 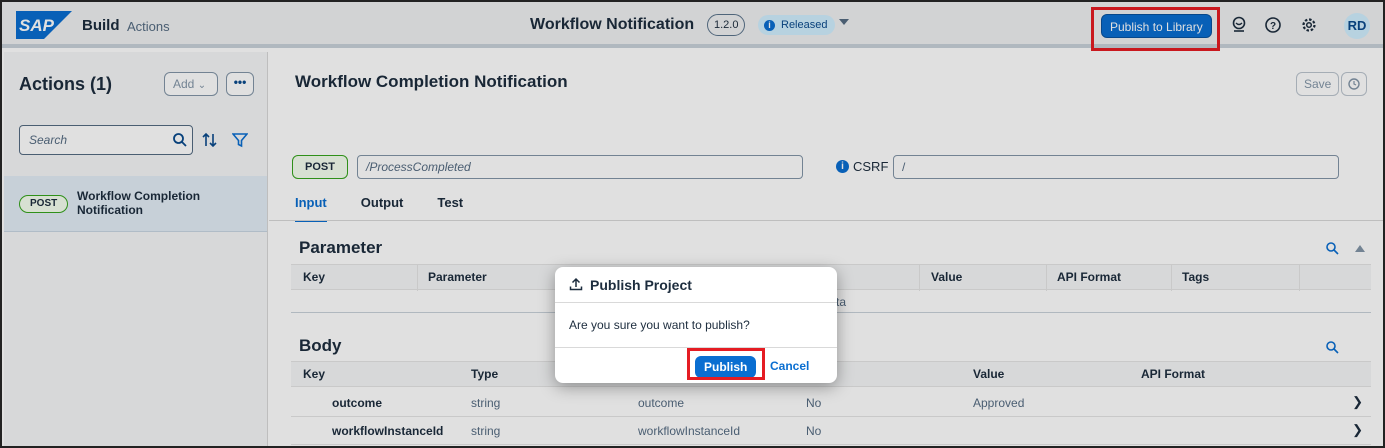 What do you see at coordinates (659, 325) in the screenshot?
I see `dialog-message: Are you sure you want to publish?` at bounding box center [659, 325].